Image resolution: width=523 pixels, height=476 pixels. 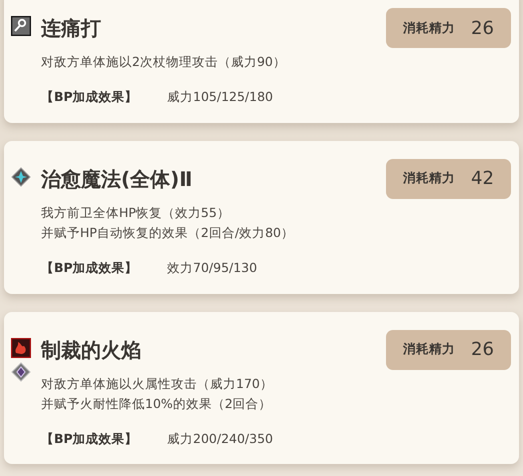 I want to click on skill-name: 治愈魔法(全体)Ⅱ, so click(x=116, y=178).